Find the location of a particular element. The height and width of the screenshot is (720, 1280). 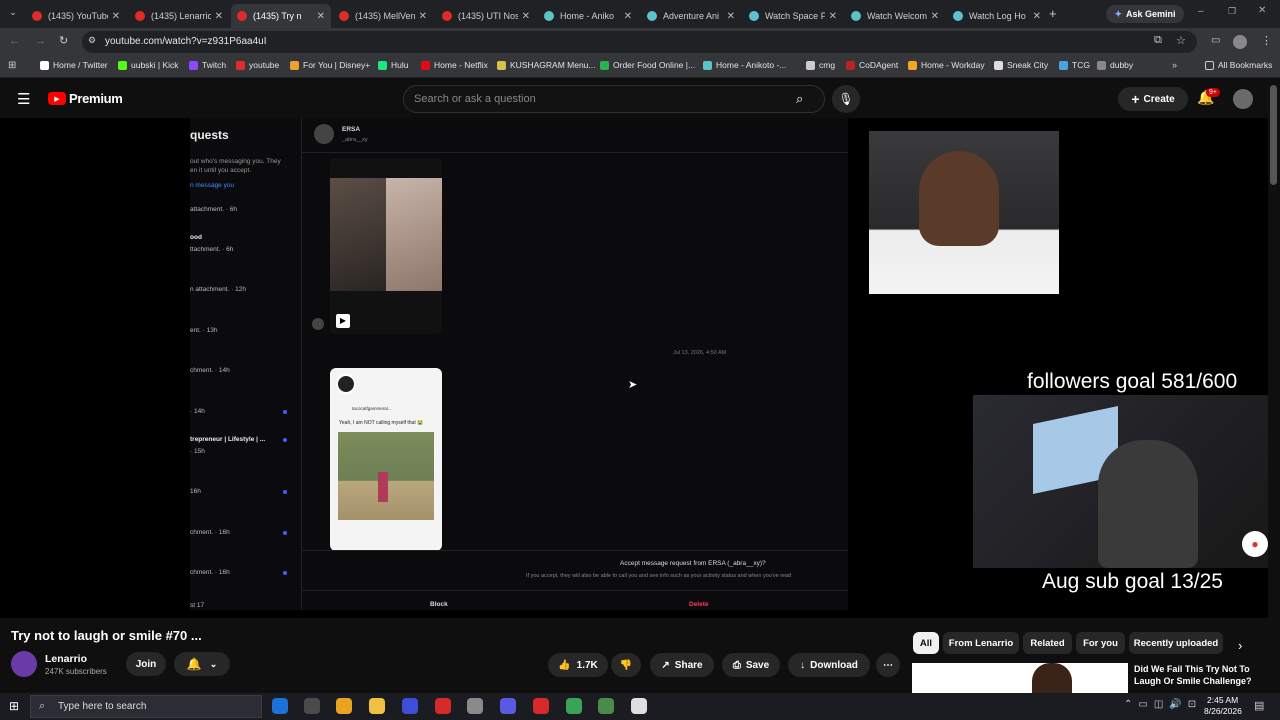

tray-icons: ⌃▭◫🔊⊡ is located at coordinates (1163, 704).